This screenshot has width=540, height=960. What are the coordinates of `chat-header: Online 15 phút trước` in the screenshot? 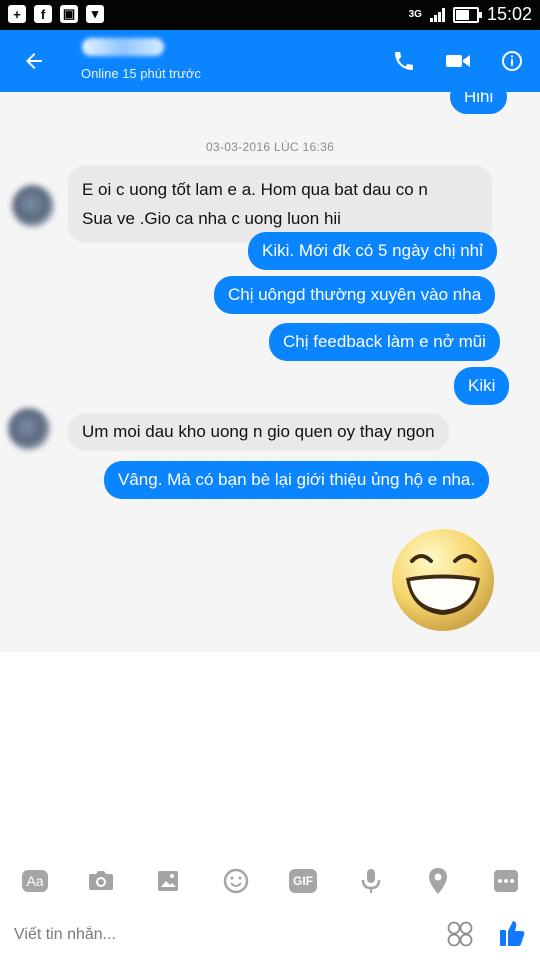 It's located at (270, 61).